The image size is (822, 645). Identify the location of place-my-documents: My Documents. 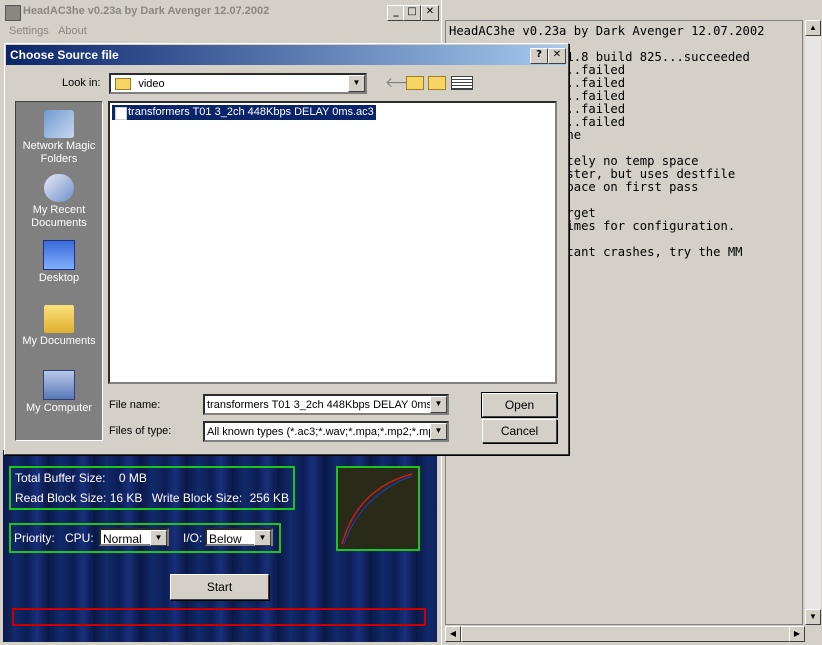
(59, 326).